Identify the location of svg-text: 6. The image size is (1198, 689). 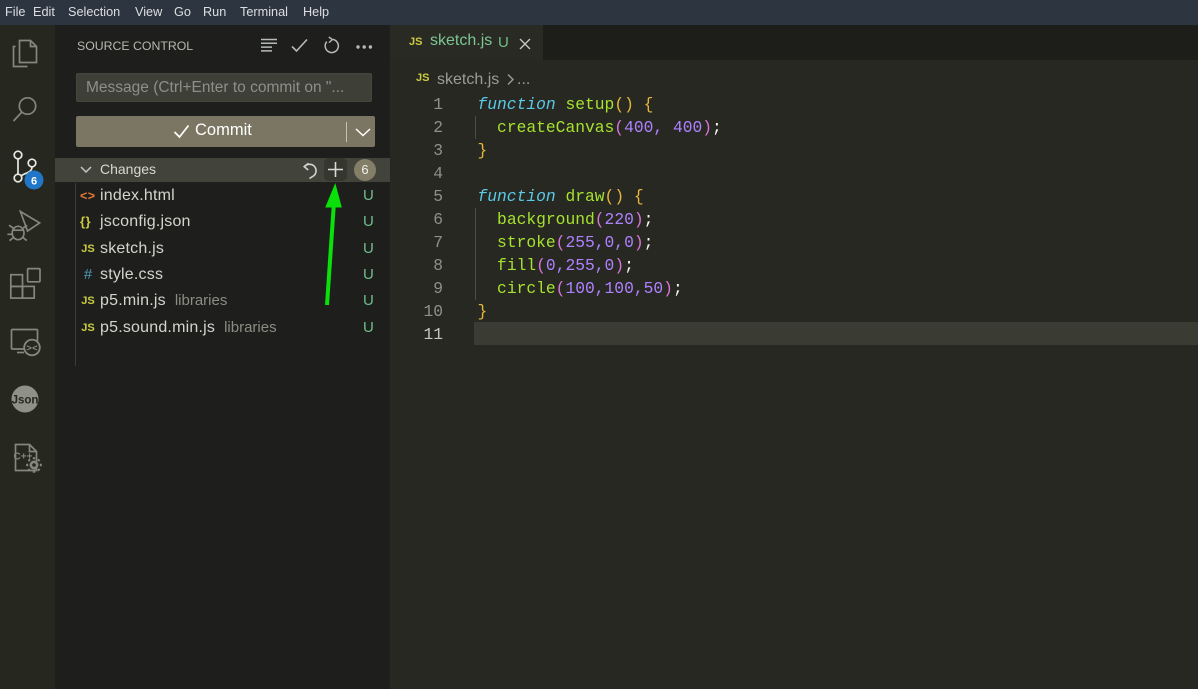
(34, 182).